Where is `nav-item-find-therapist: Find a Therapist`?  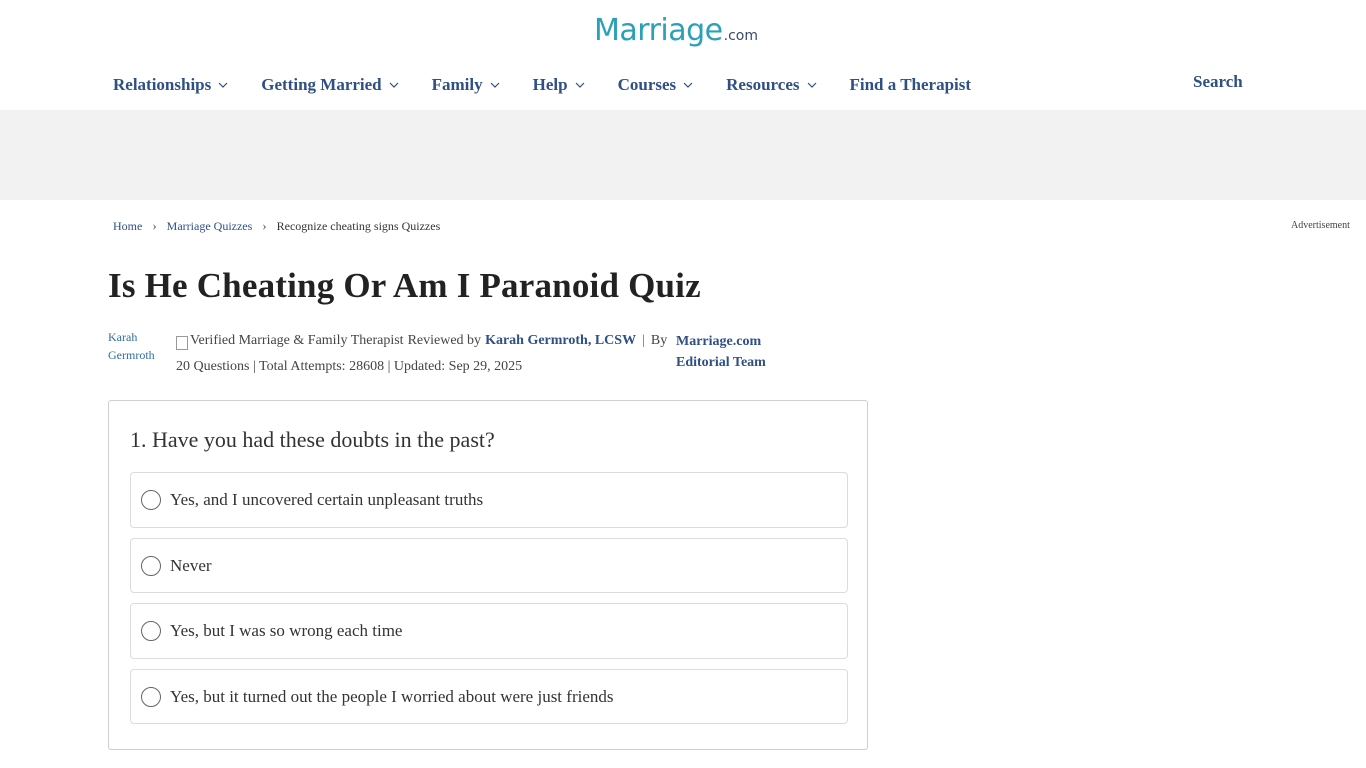 nav-item-find-therapist: Find a Therapist is located at coordinates (911, 85).